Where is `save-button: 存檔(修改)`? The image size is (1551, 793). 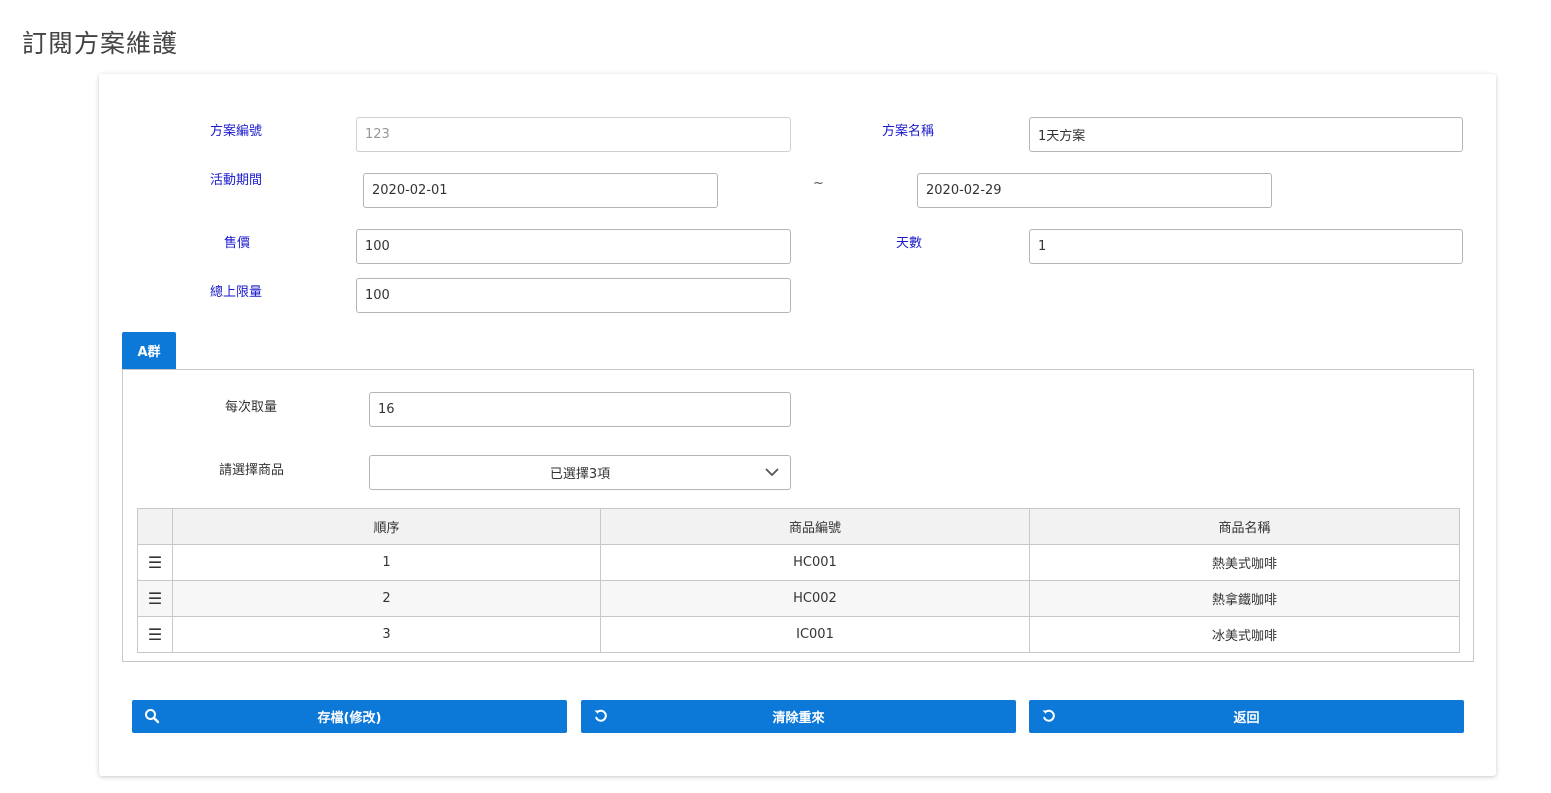 save-button: 存檔(修改) is located at coordinates (349, 716).